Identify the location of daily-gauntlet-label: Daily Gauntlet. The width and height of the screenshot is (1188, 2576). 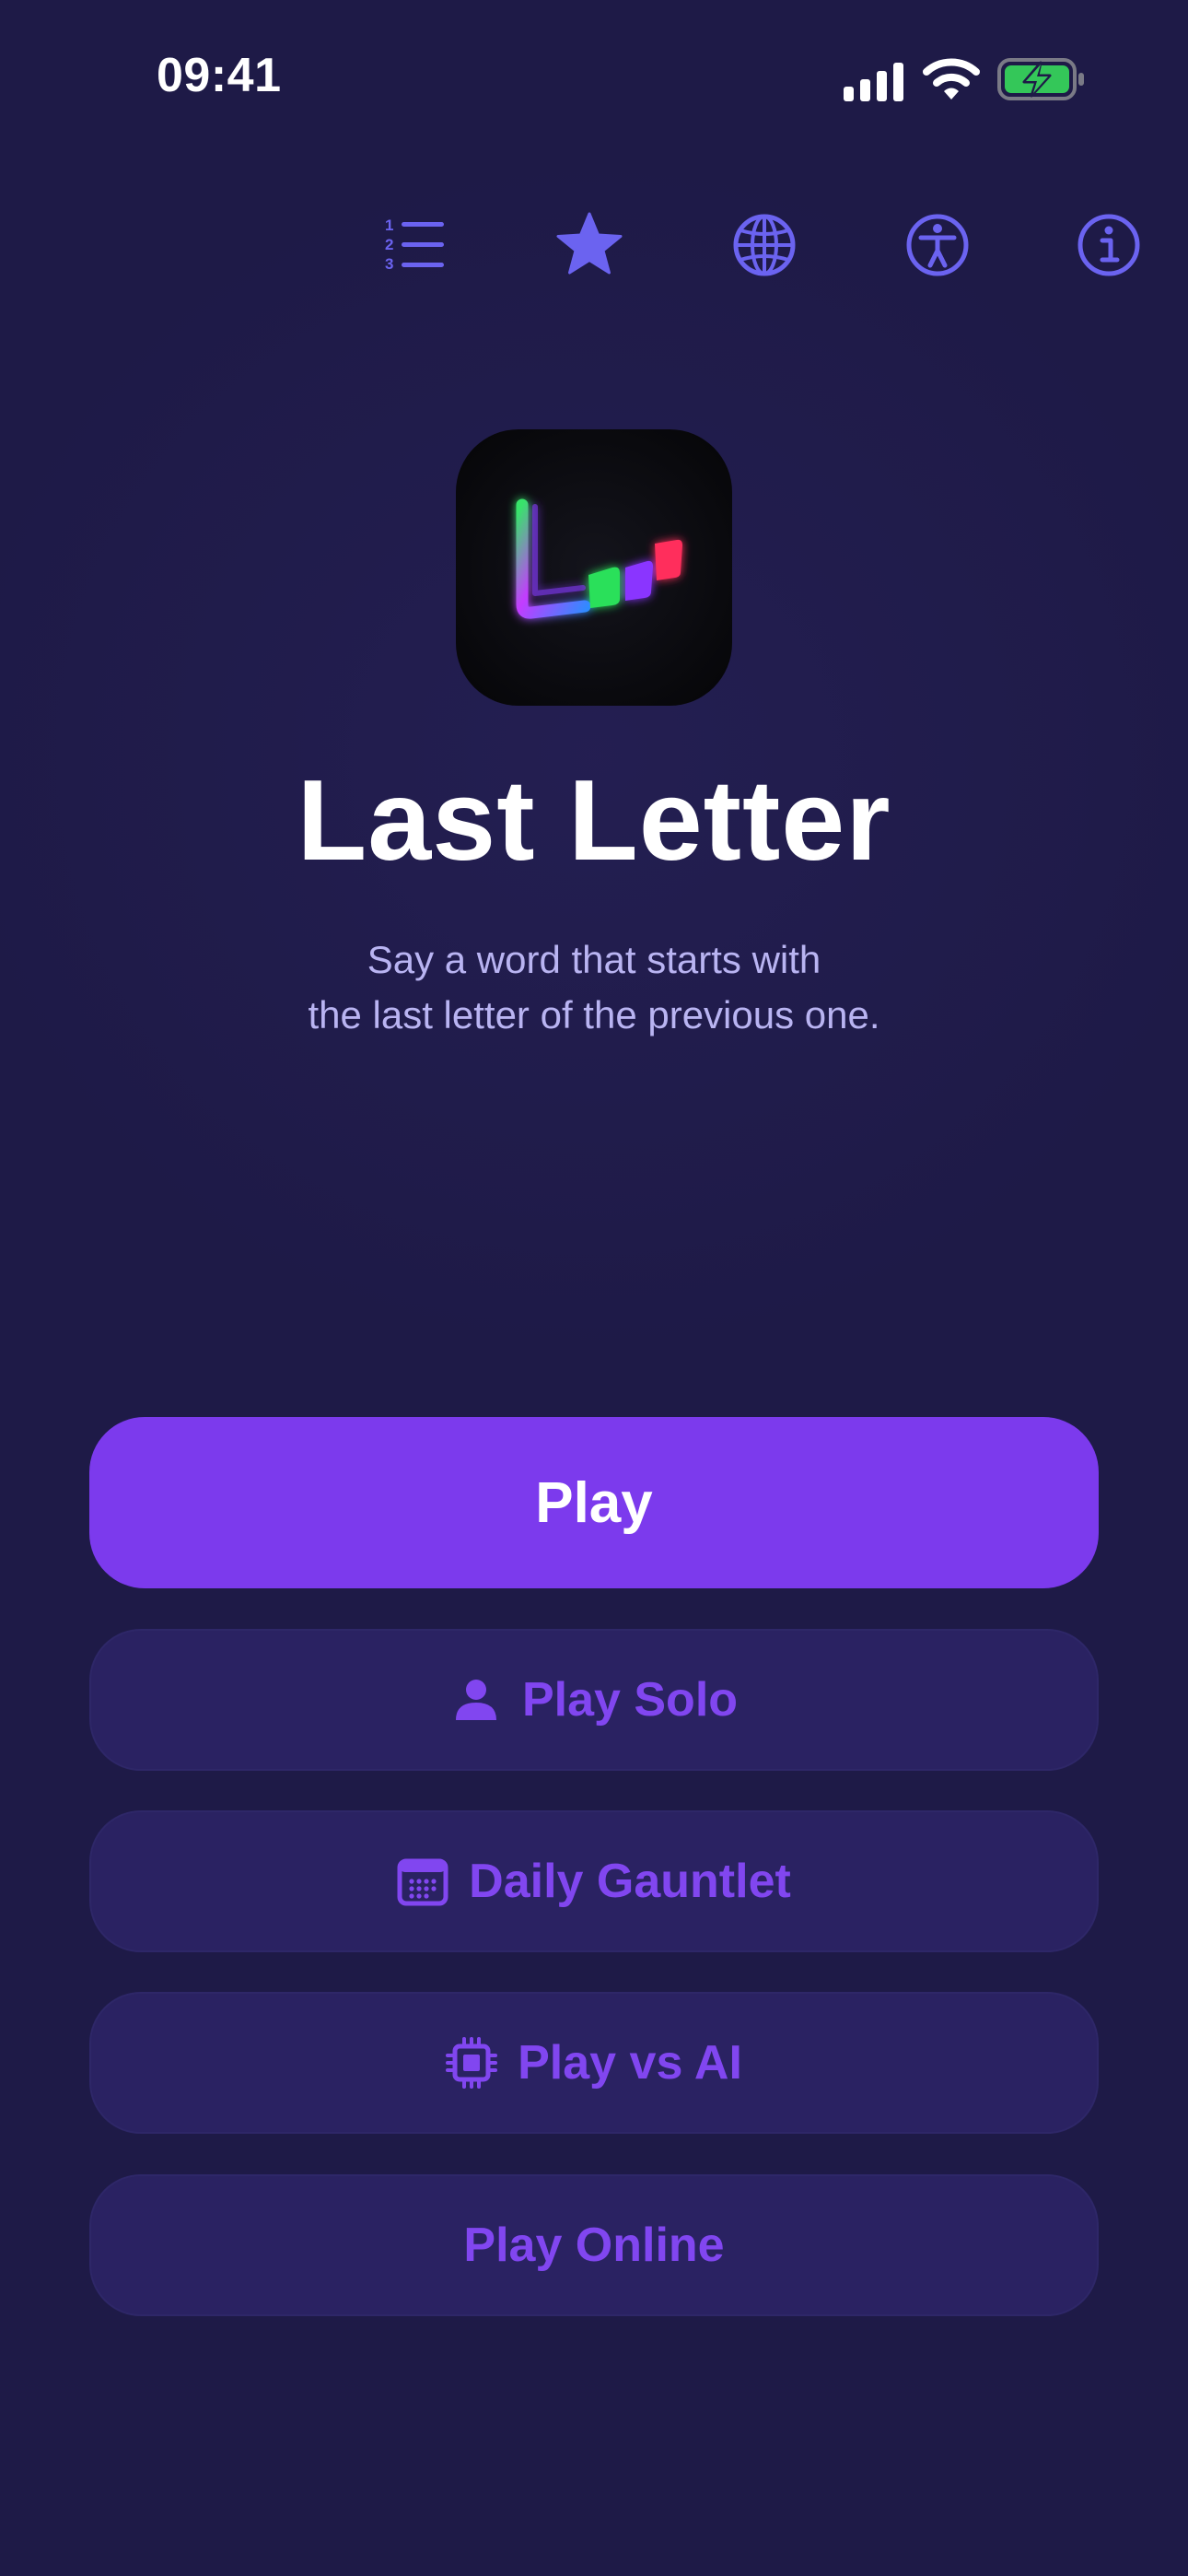
(630, 1882).